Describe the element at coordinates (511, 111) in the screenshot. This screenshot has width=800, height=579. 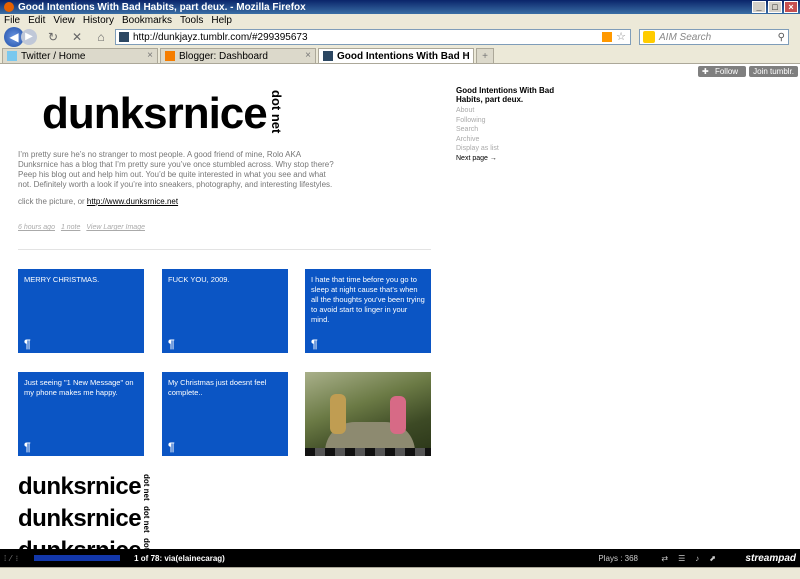
I see `sidebar-about: About` at that location.